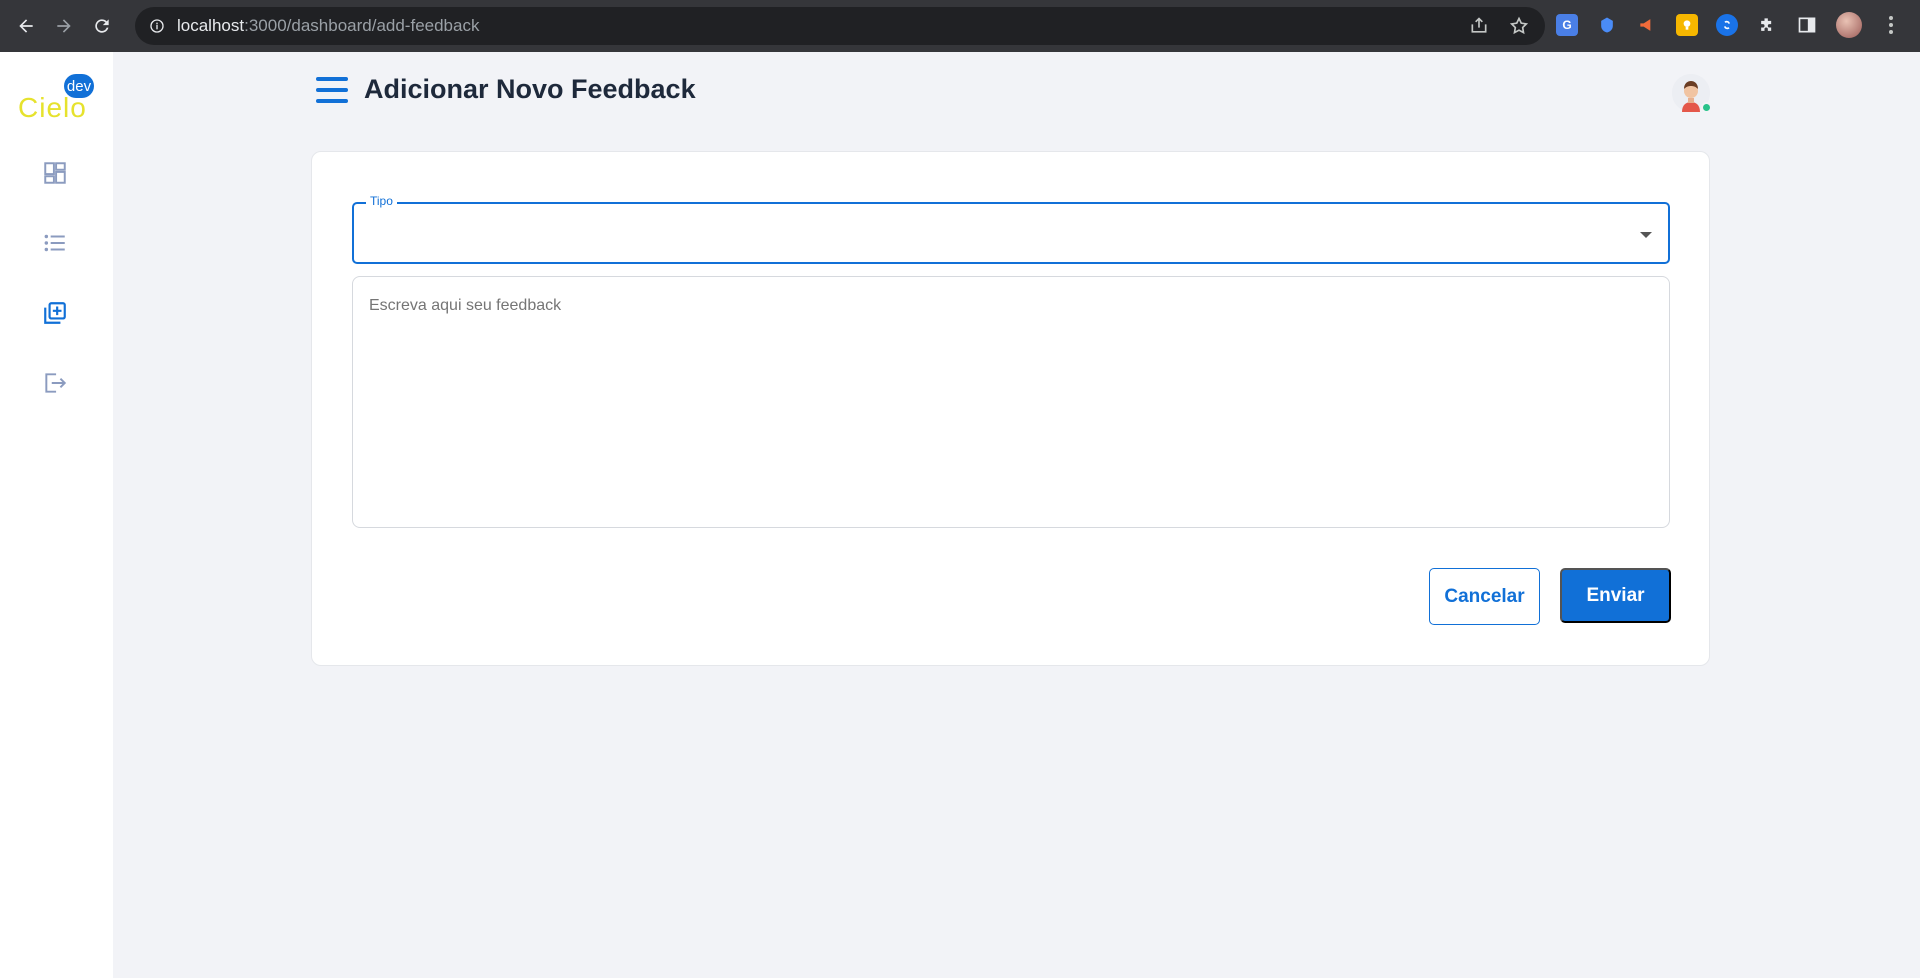 This screenshot has width=1920, height=978. I want to click on list-icon, so click(54, 243).